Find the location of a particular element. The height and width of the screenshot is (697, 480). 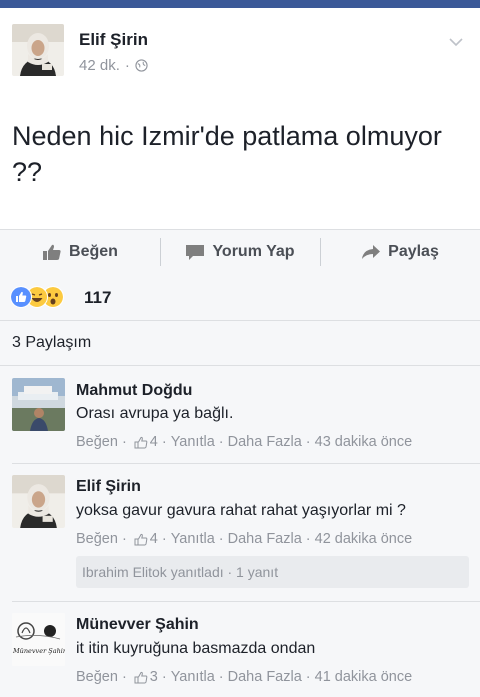

like-icon is located at coordinates (21, 297).